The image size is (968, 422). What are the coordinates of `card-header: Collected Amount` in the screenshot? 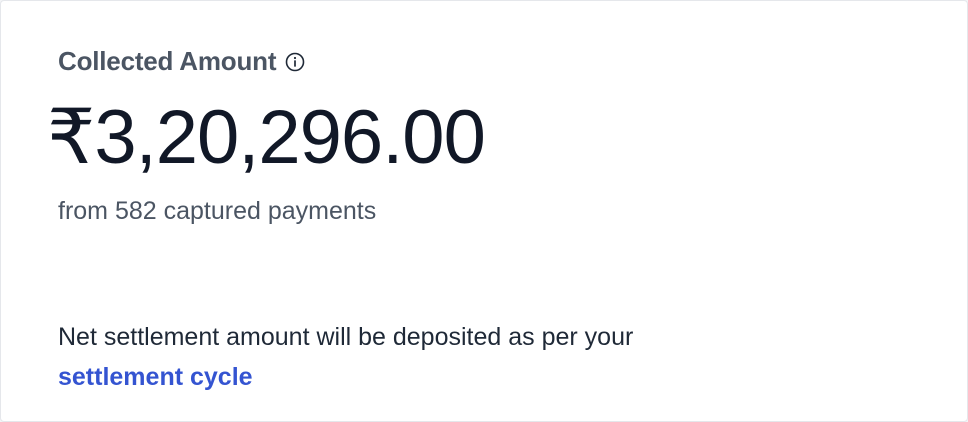 It's located at (182, 61).